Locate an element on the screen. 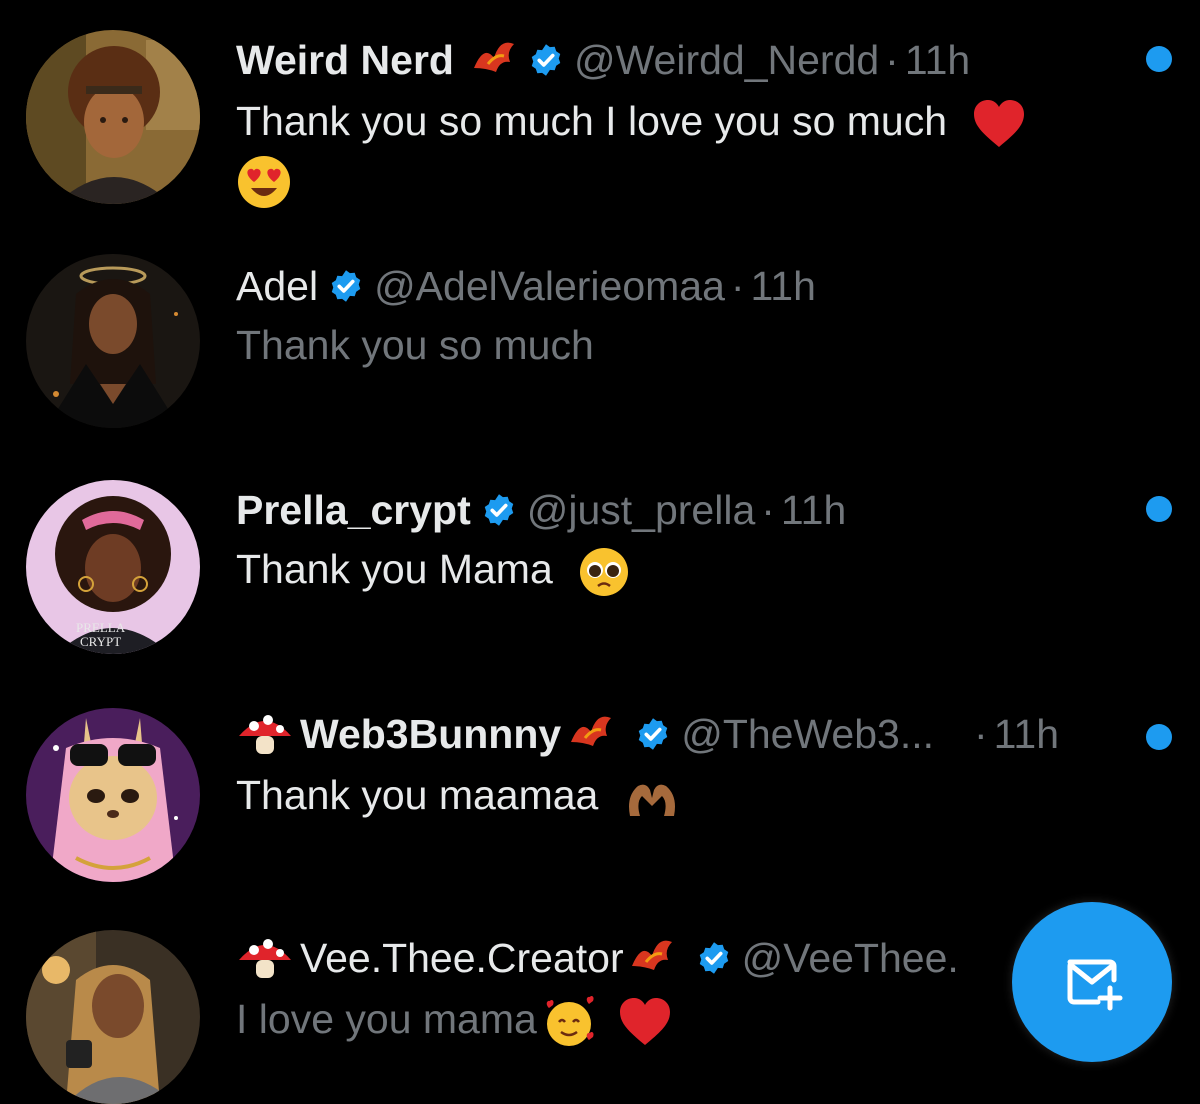 Image resolution: width=1200 pixels, height=1104 pixels. message-text: Thank you Mama is located at coordinates (394, 569).